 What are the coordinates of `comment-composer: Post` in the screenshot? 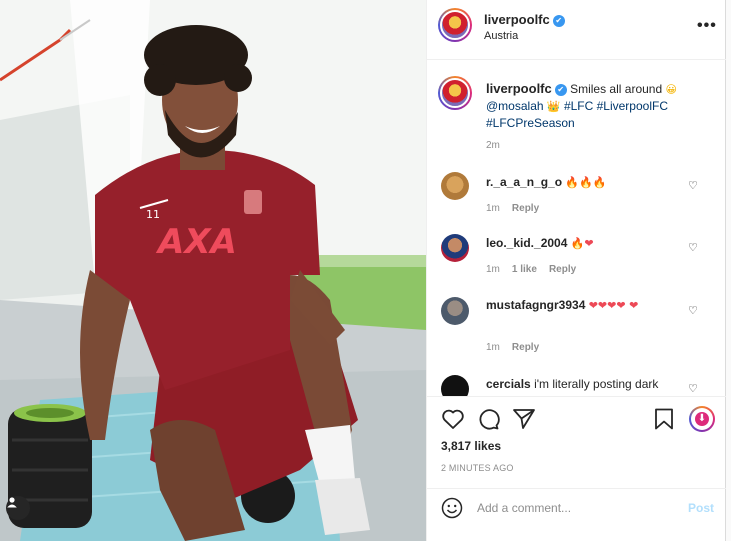 It's located at (577, 514).